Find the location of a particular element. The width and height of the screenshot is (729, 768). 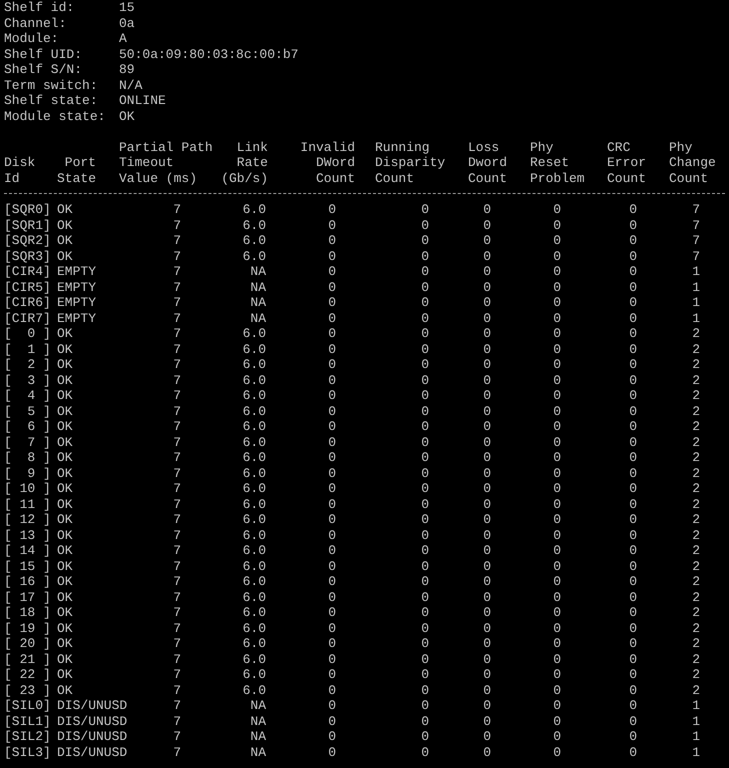

table-cell-text: DIS/UNUSD is located at coordinates (92, 721).